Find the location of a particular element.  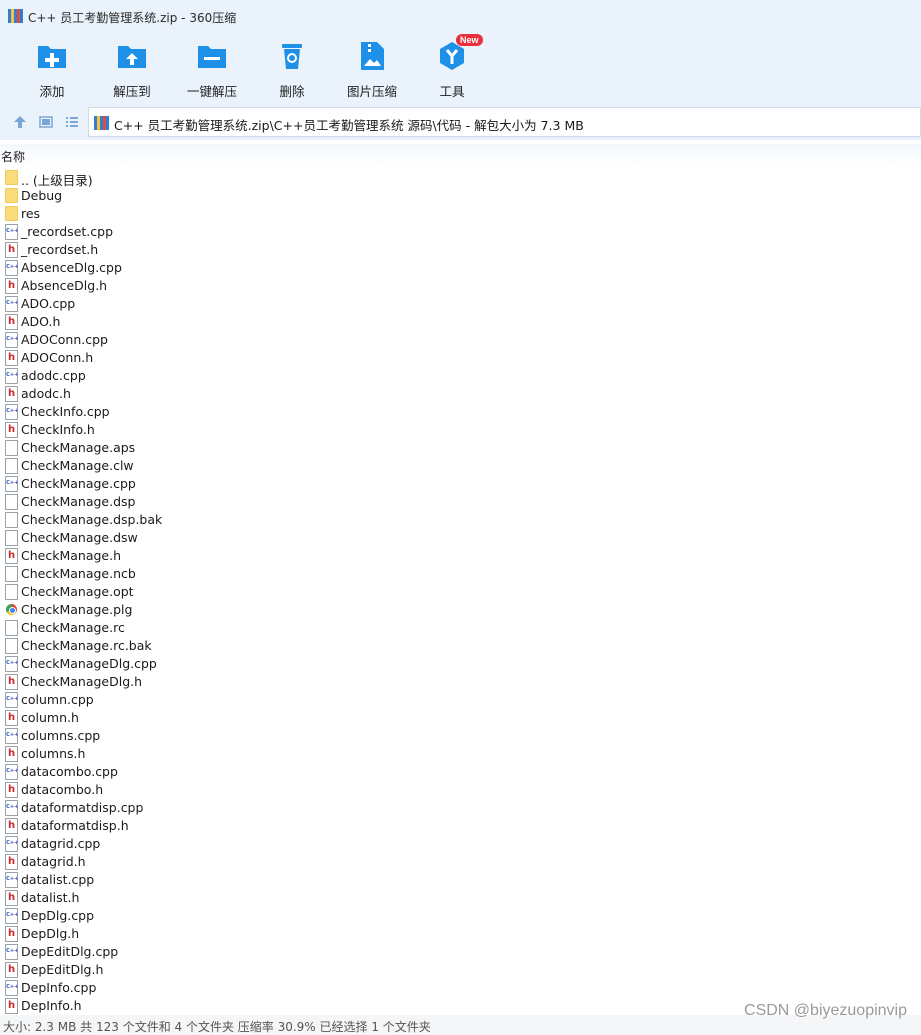

file-row: ADO.h is located at coordinates (460, 322).